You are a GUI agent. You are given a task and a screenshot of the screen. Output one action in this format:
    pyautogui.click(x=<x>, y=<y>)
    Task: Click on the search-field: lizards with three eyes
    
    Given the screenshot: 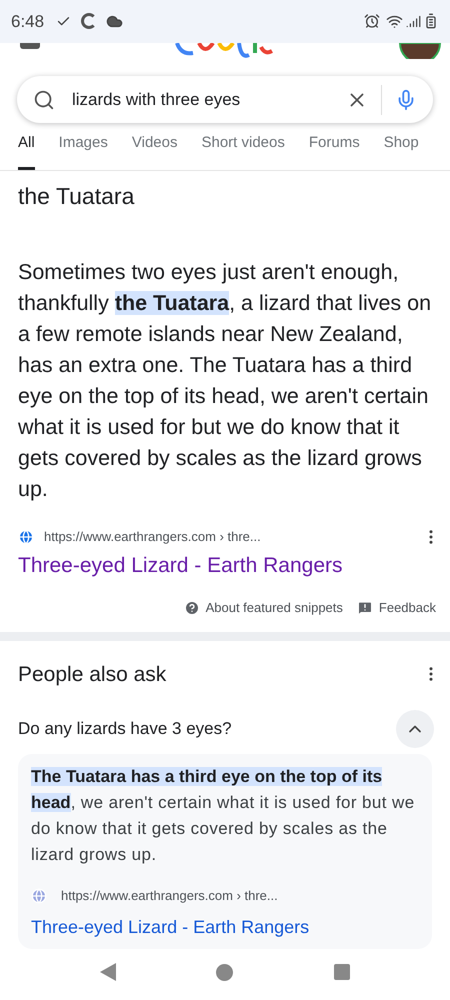 What is the action you would take?
    pyautogui.click(x=225, y=100)
    